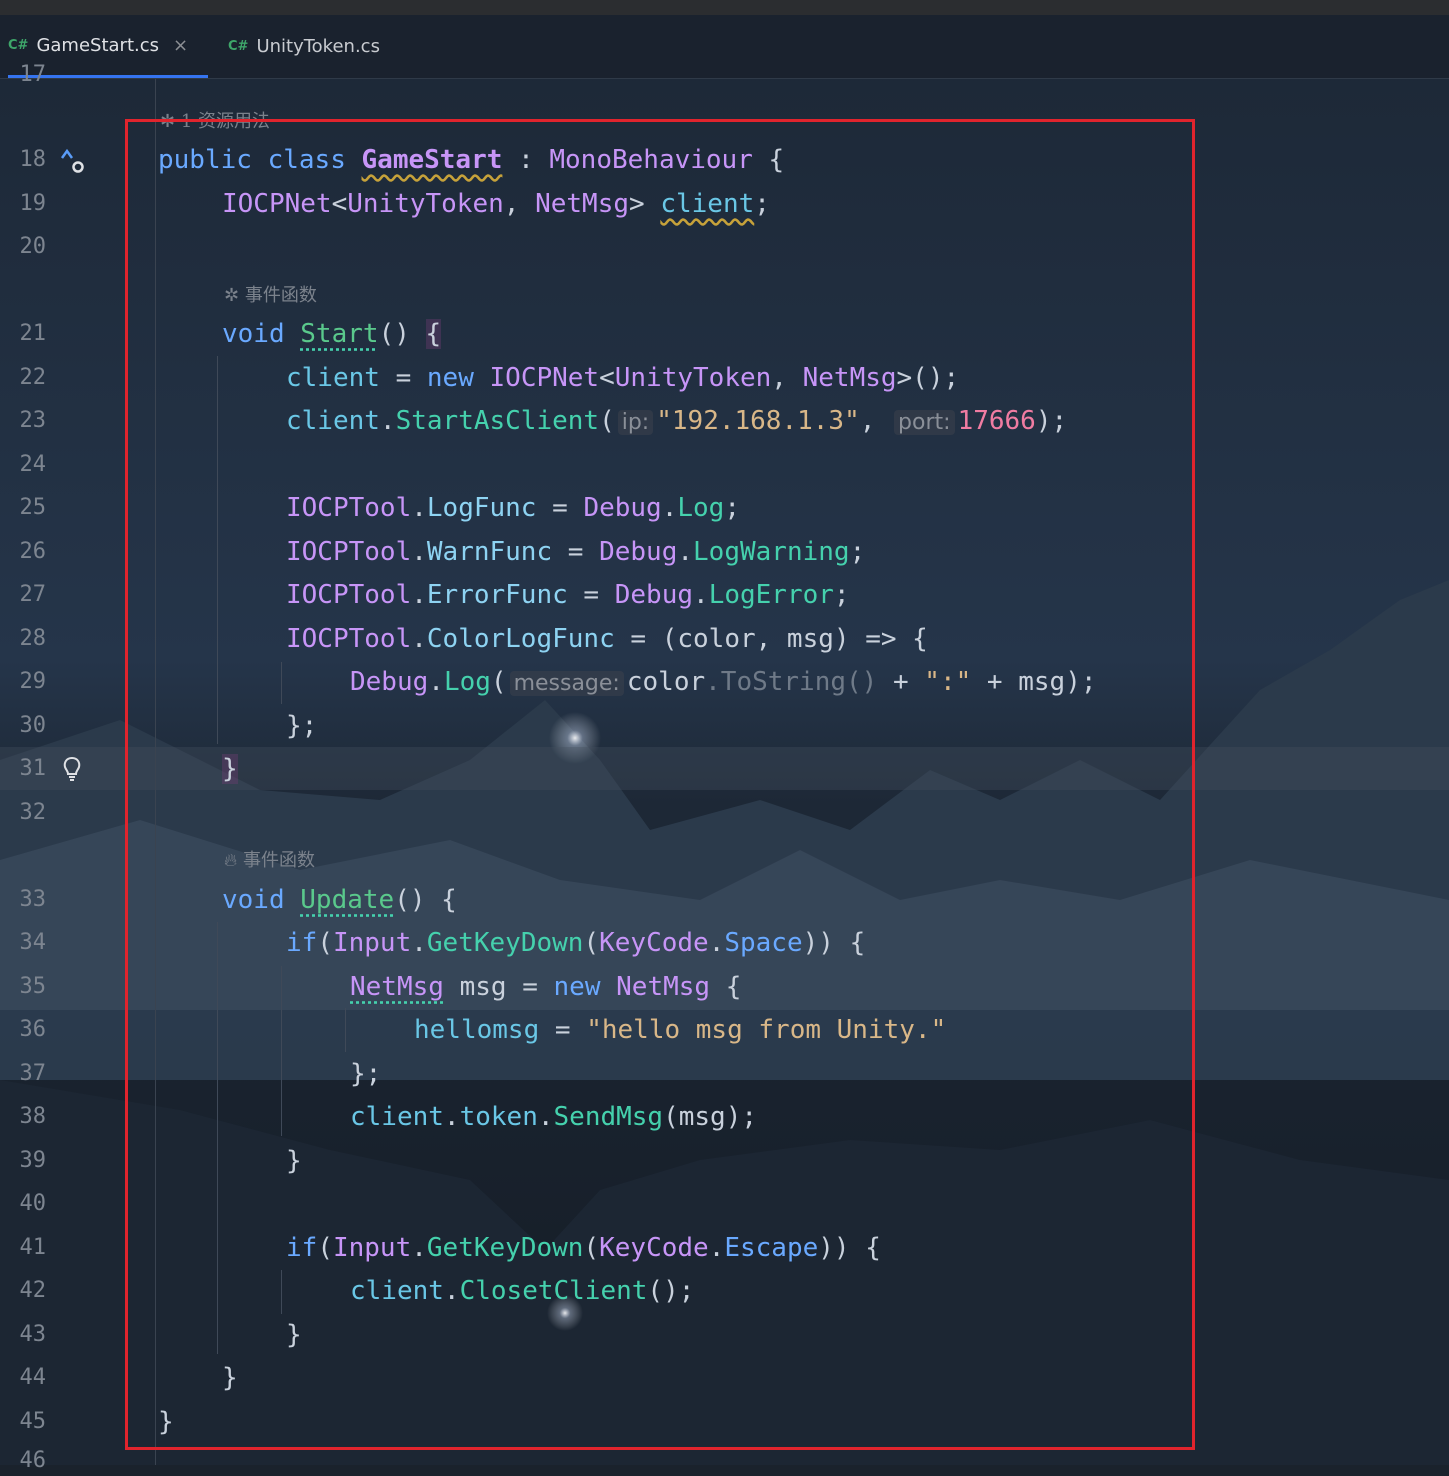 The width and height of the screenshot is (1449, 1476). I want to click on editor-tab-bar: C# GameStart.cs × C# UnityToken.cs, so click(724, 47).